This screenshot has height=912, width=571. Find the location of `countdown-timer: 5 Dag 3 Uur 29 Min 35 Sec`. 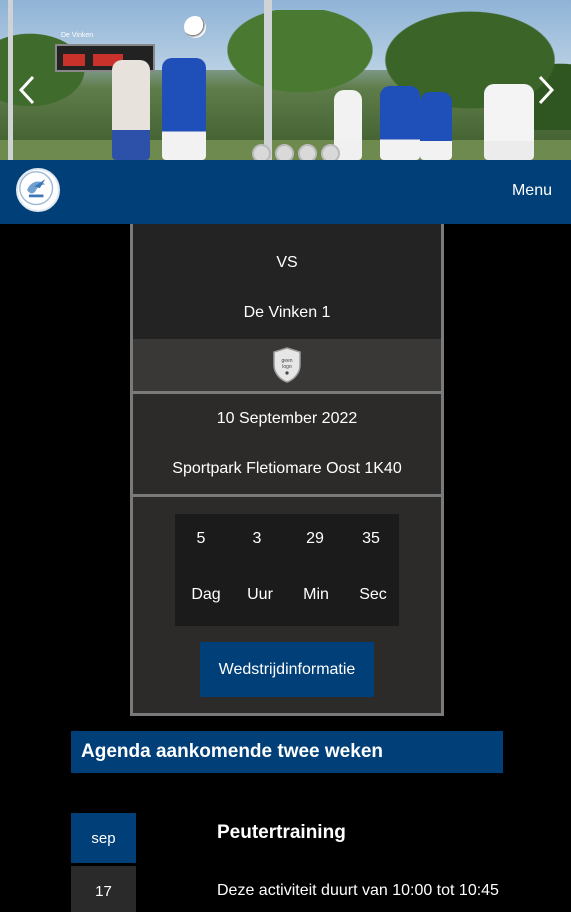

countdown-timer: 5 Dag 3 Uur 29 Min 35 Sec is located at coordinates (287, 570).